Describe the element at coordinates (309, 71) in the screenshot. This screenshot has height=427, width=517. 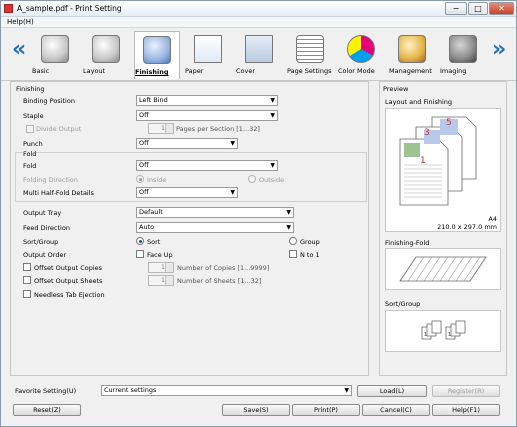
I see `tab-page-settings-label: Page Settings` at that location.